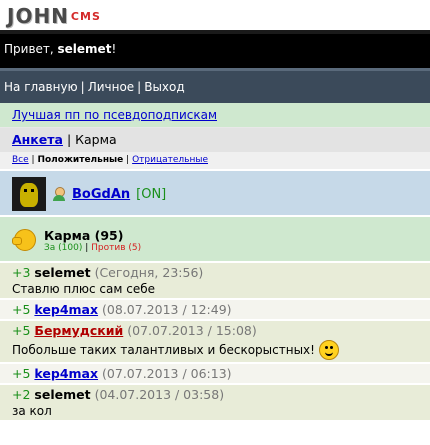 Image resolution: width=430 pixels, height=445 pixels. I want to click on ad-row: Лучшая пп по псевдоподпискам, so click(215, 115).